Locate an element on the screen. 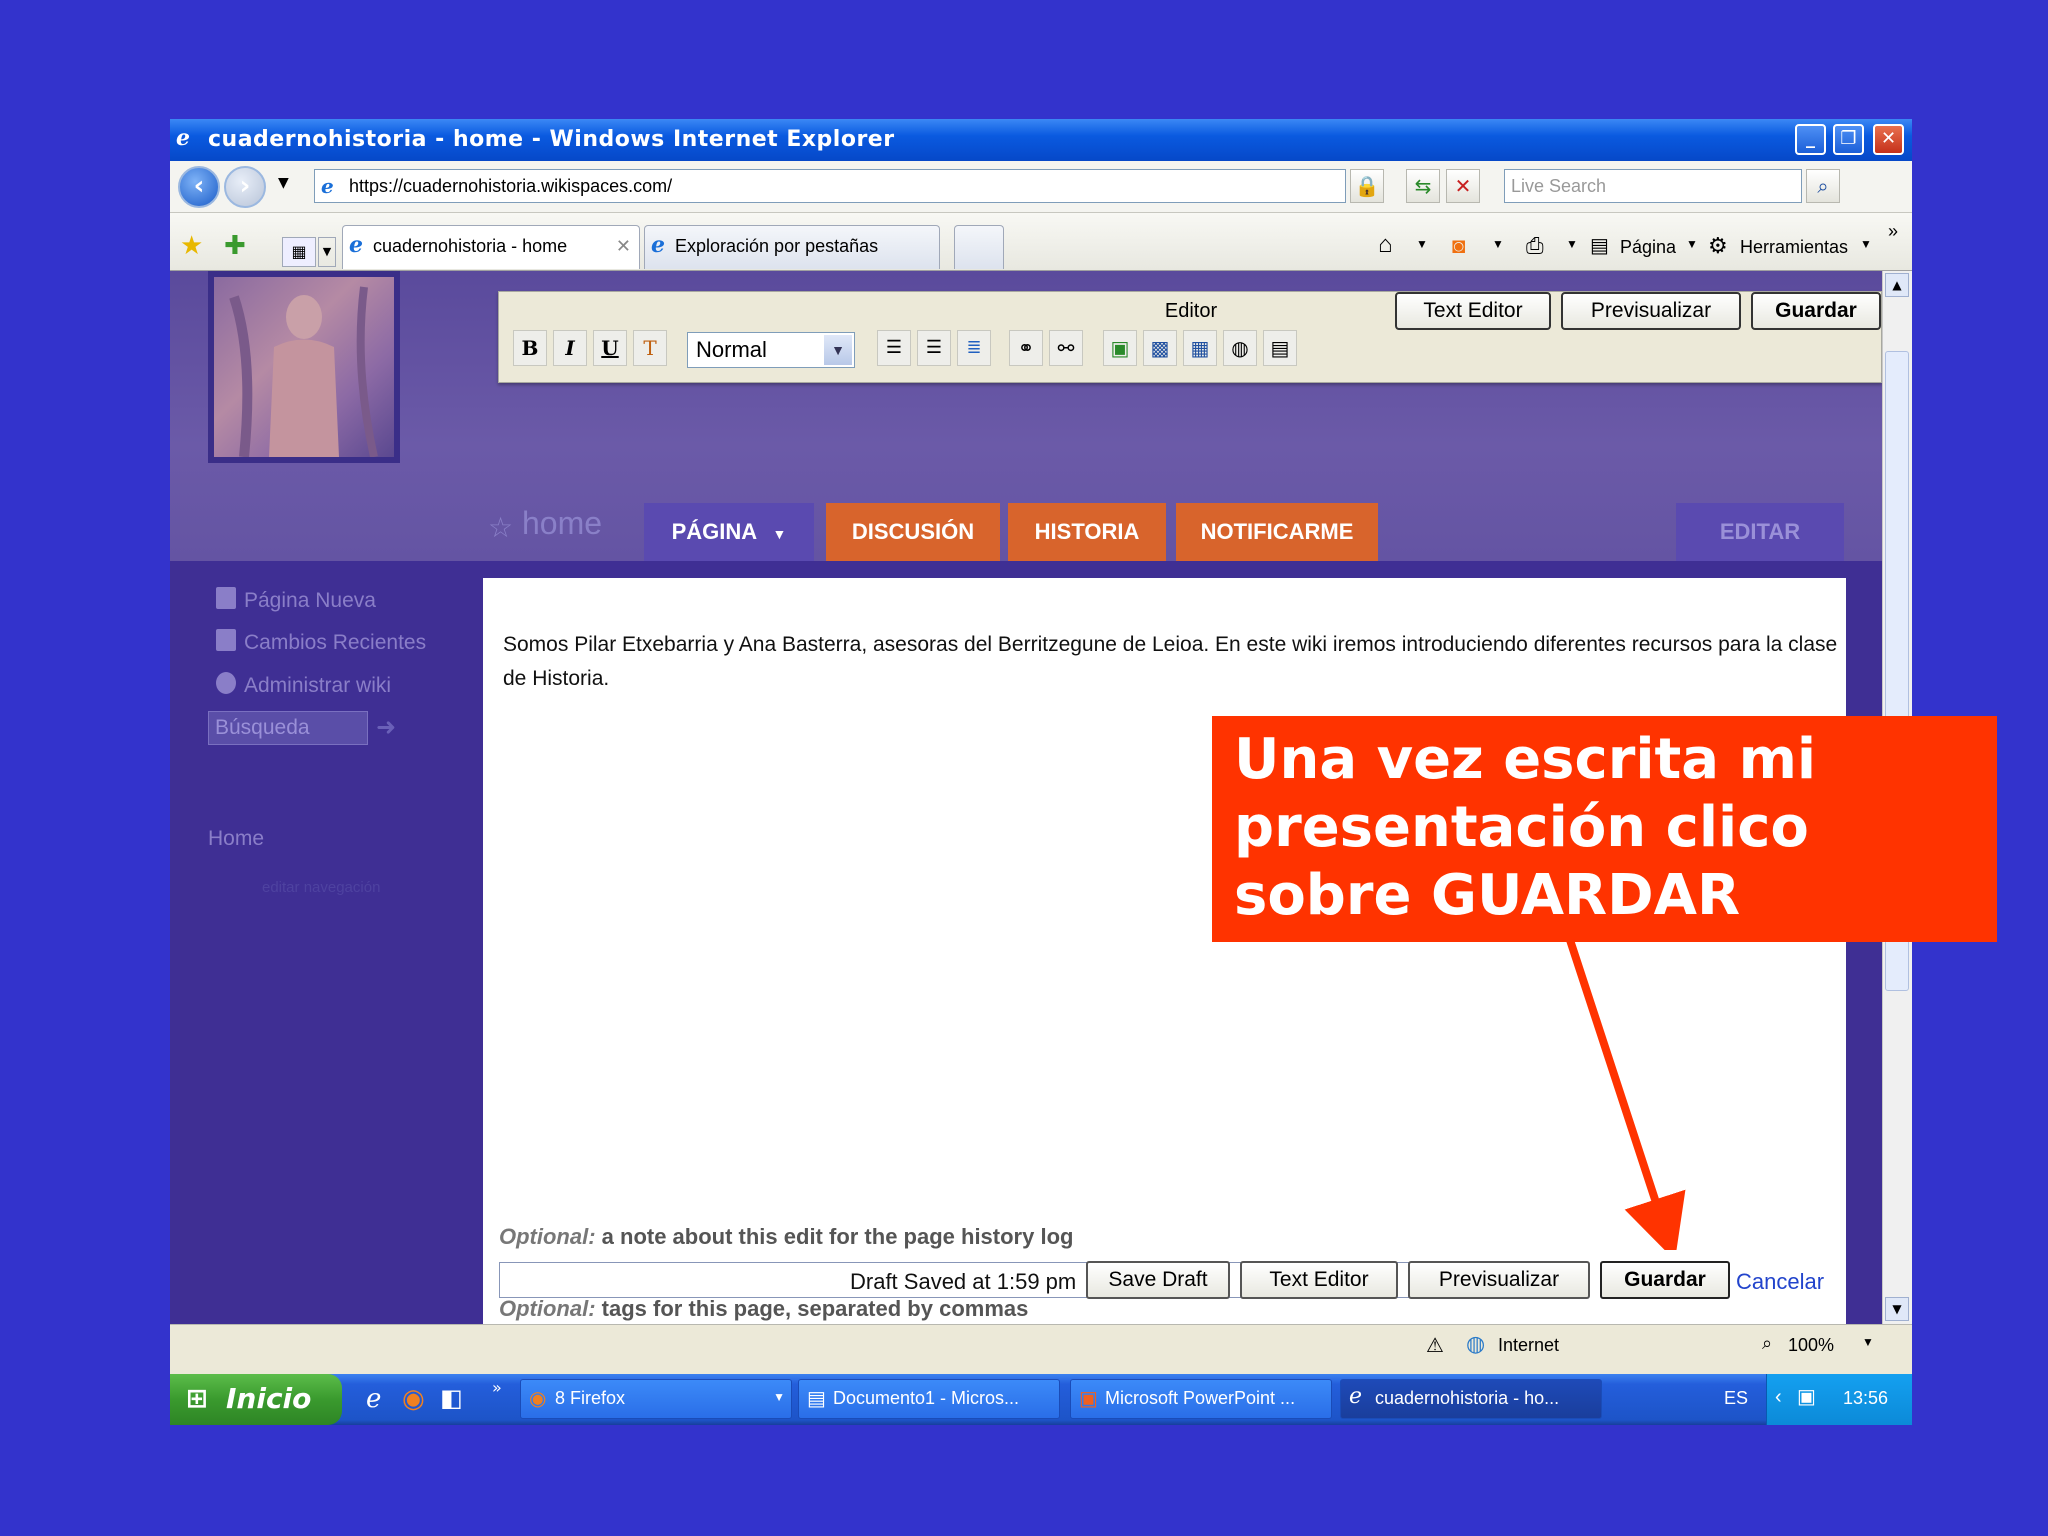  quick-tabs-icon: ▦ is located at coordinates (299, 252).